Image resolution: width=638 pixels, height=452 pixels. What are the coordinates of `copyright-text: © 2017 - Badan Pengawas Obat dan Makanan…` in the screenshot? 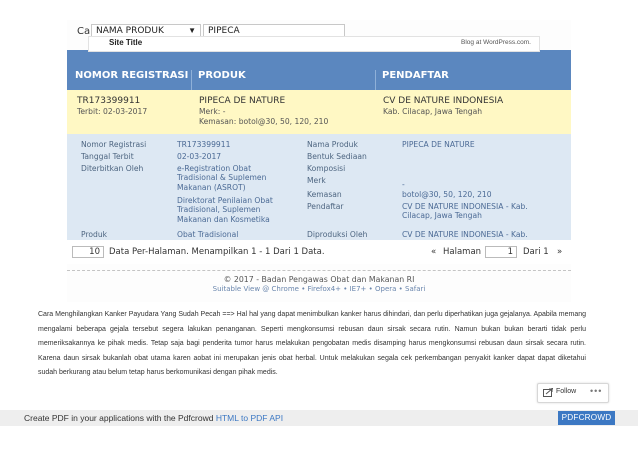 It's located at (319, 279).